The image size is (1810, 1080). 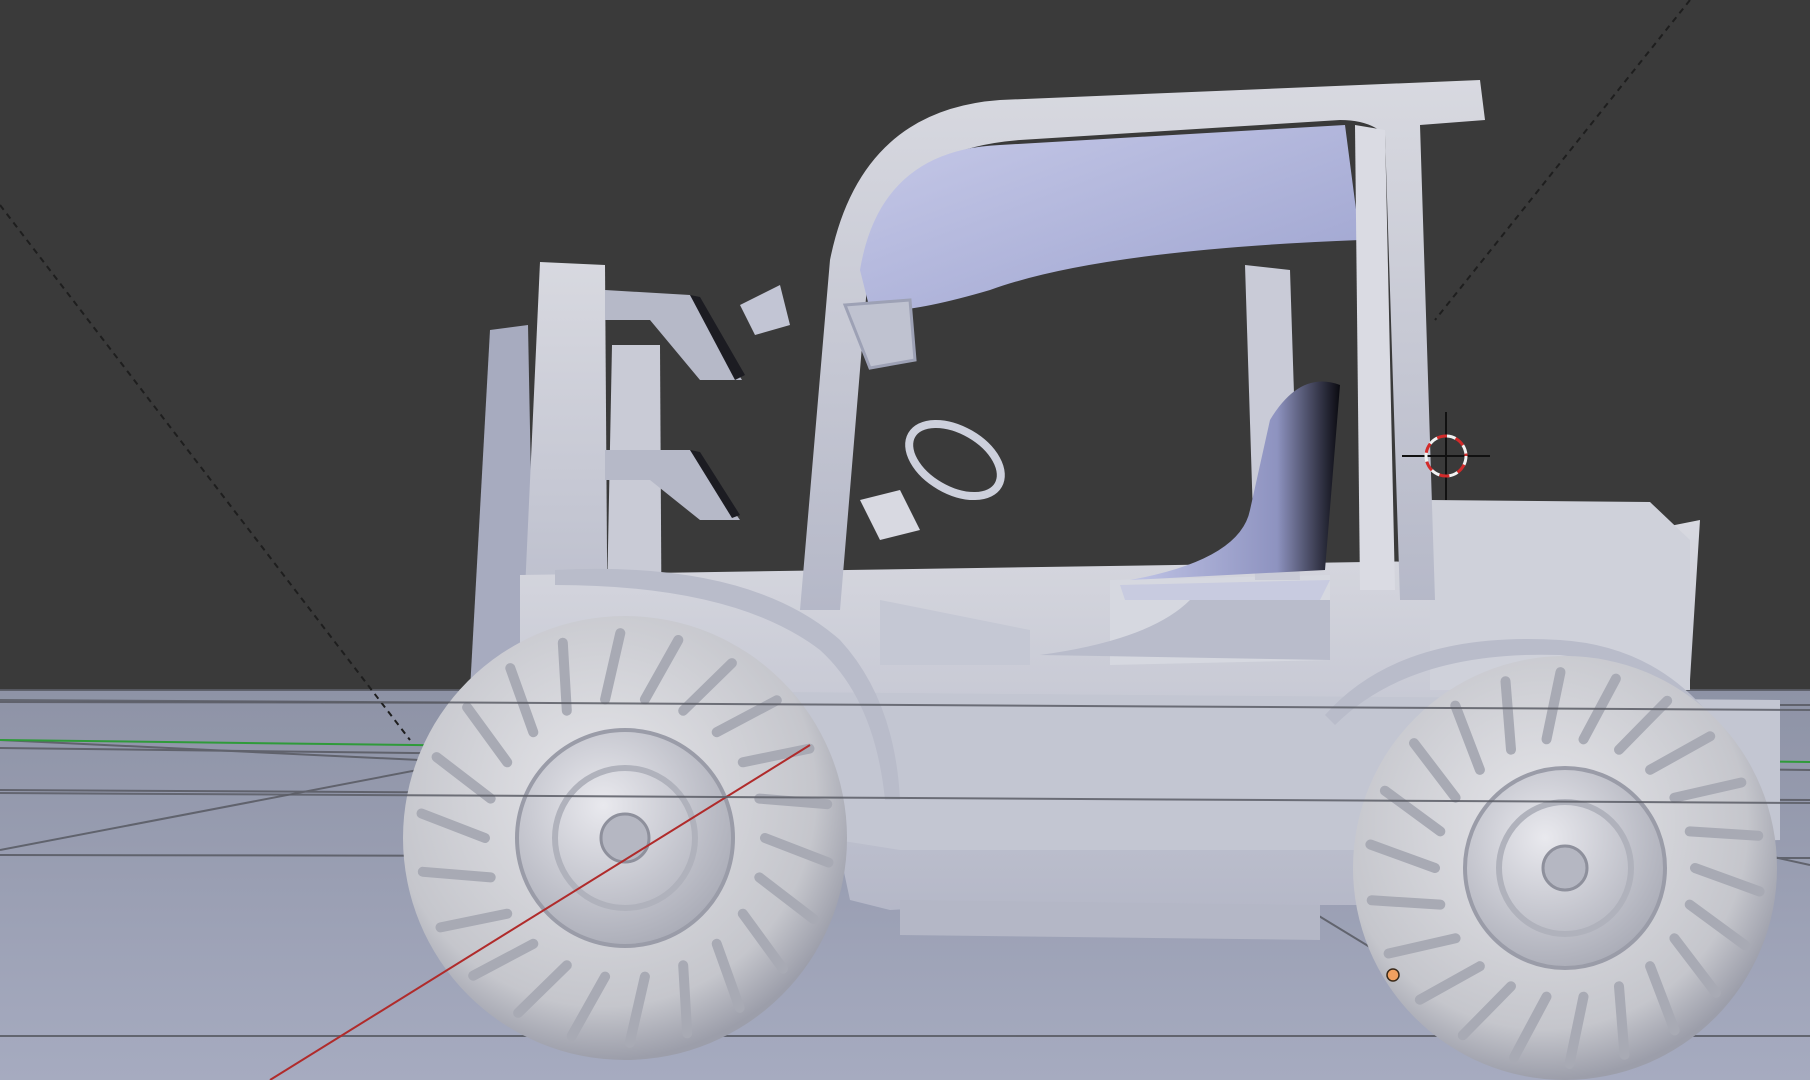 I want to click on object-origin-dot, so click(x=1393, y=975).